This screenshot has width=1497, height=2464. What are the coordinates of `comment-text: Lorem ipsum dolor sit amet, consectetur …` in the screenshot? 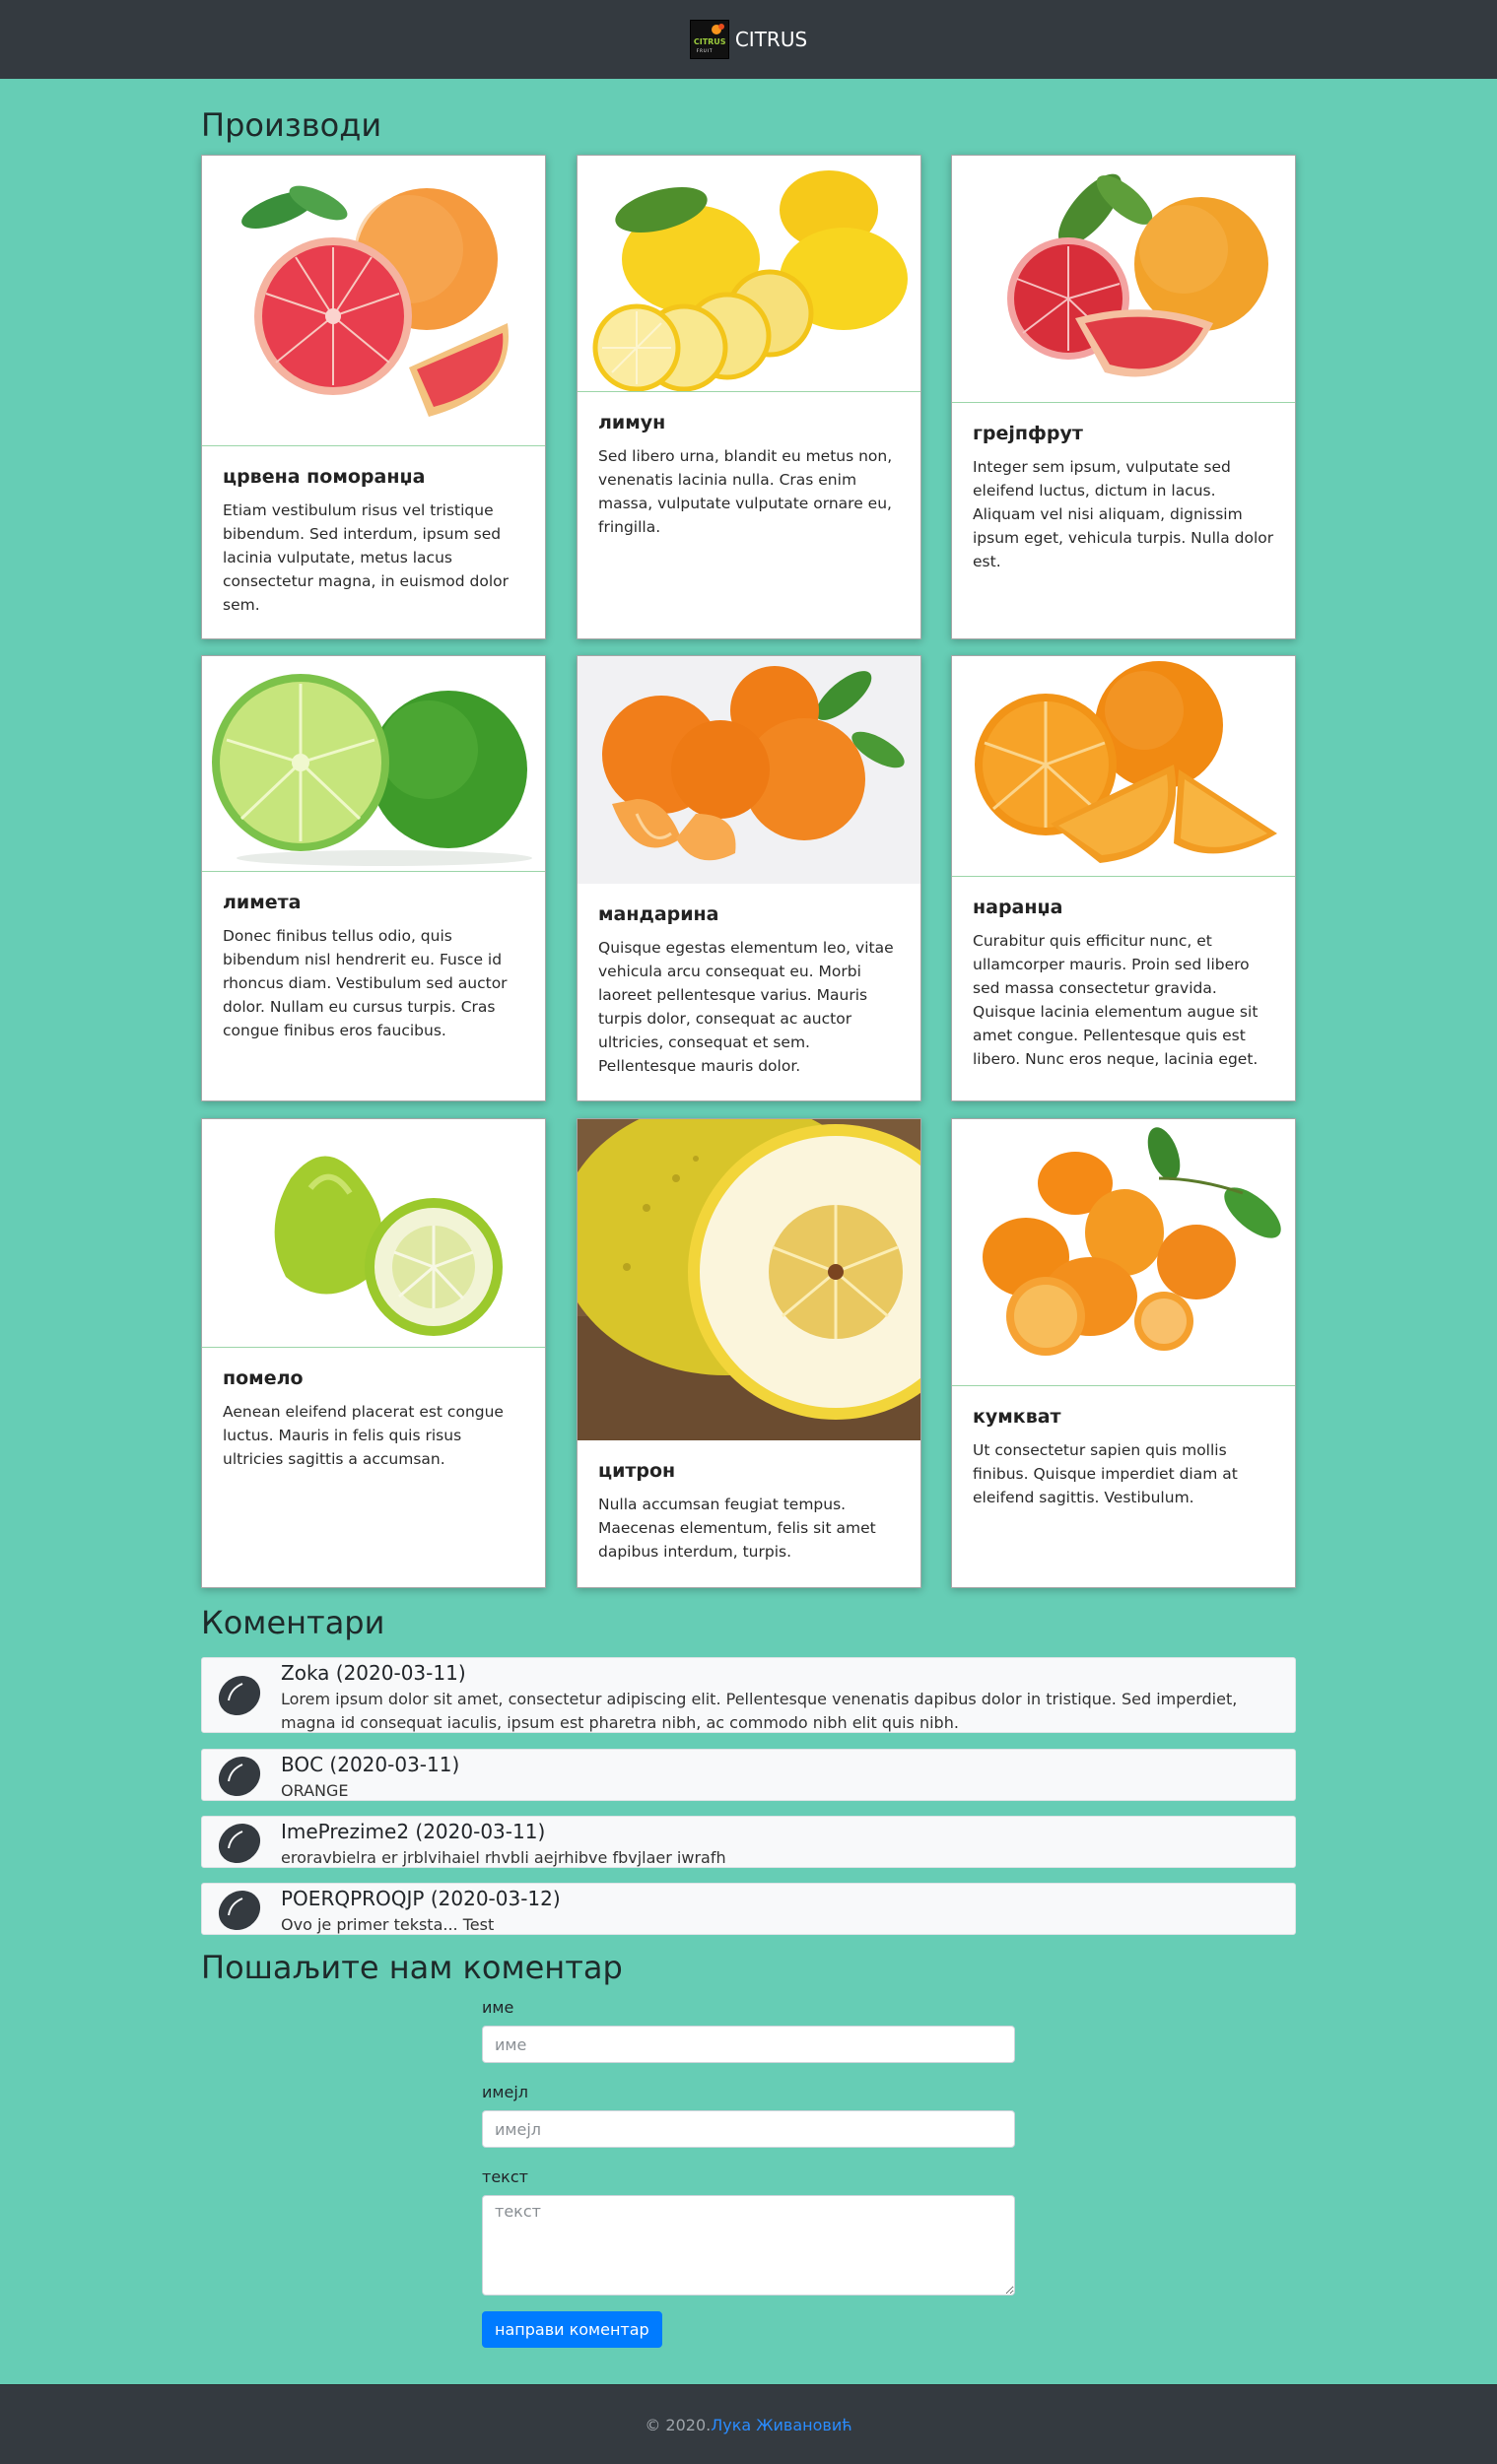 It's located at (759, 1711).